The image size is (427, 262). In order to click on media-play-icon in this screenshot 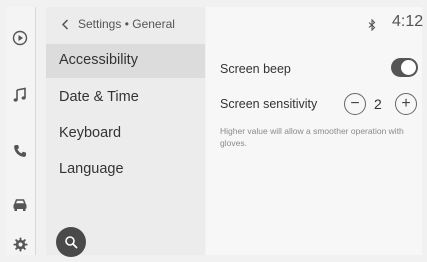, I will do `click(20, 38)`.